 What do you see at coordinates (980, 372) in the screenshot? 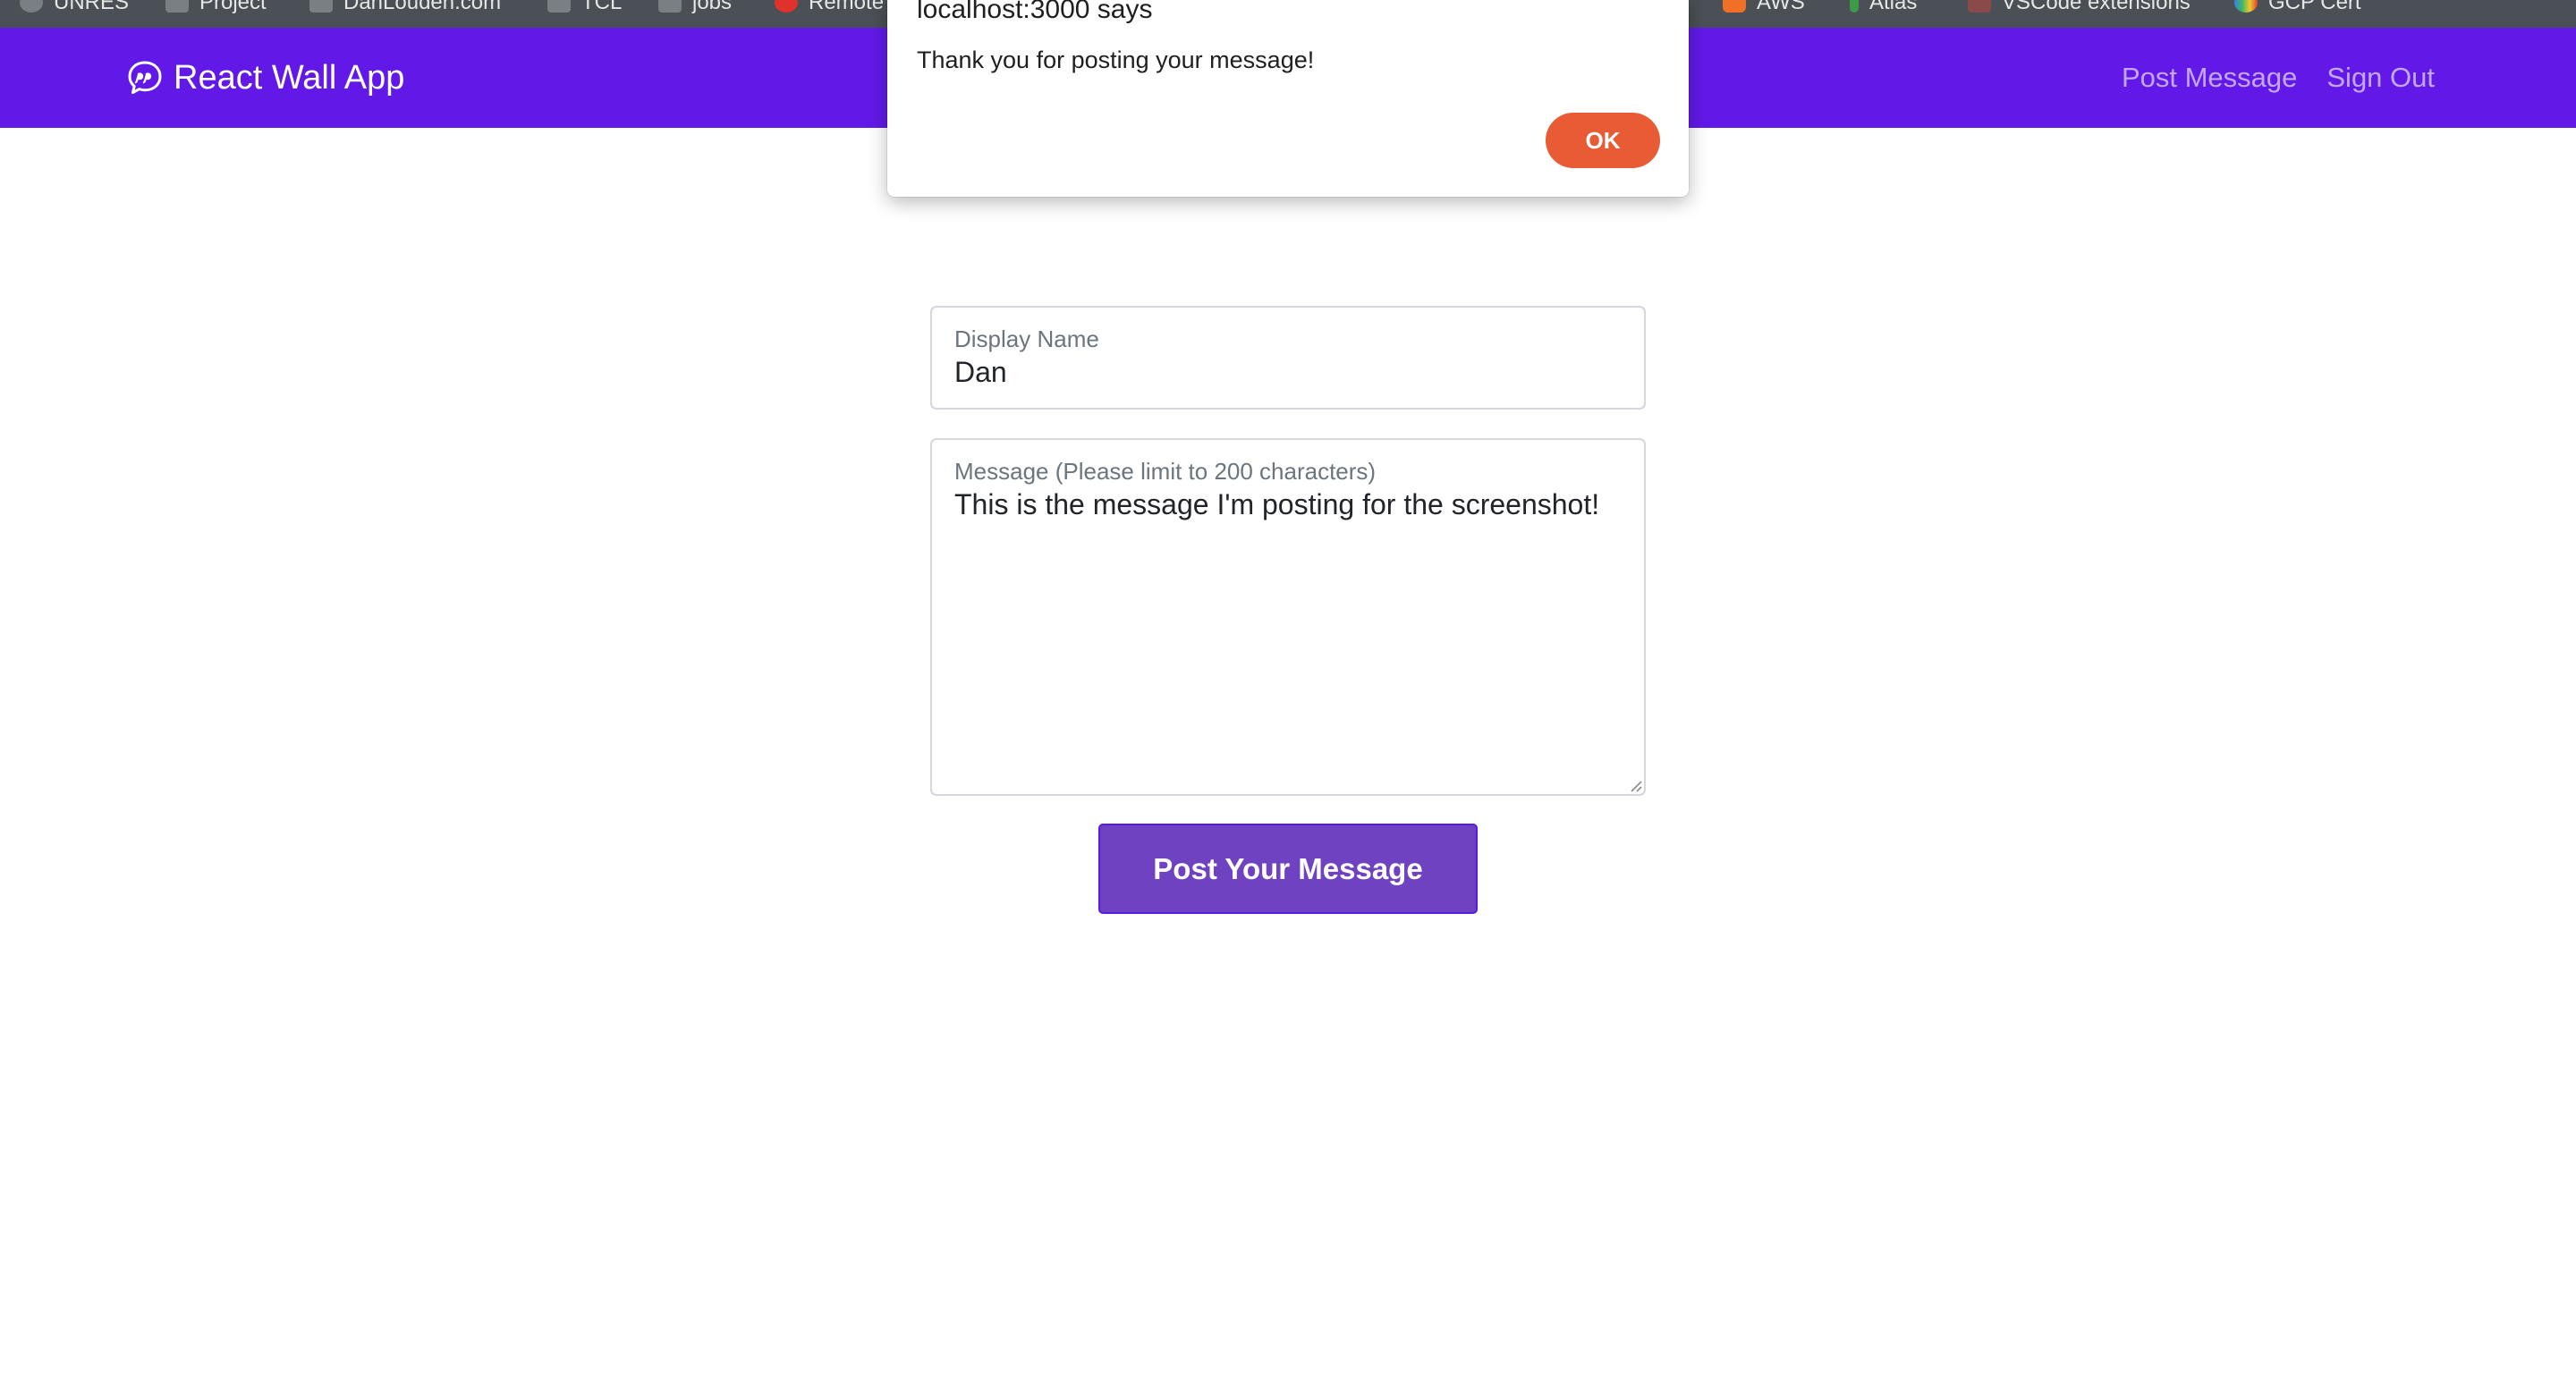
I see `display-name-input: Dan` at bounding box center [980, 372].